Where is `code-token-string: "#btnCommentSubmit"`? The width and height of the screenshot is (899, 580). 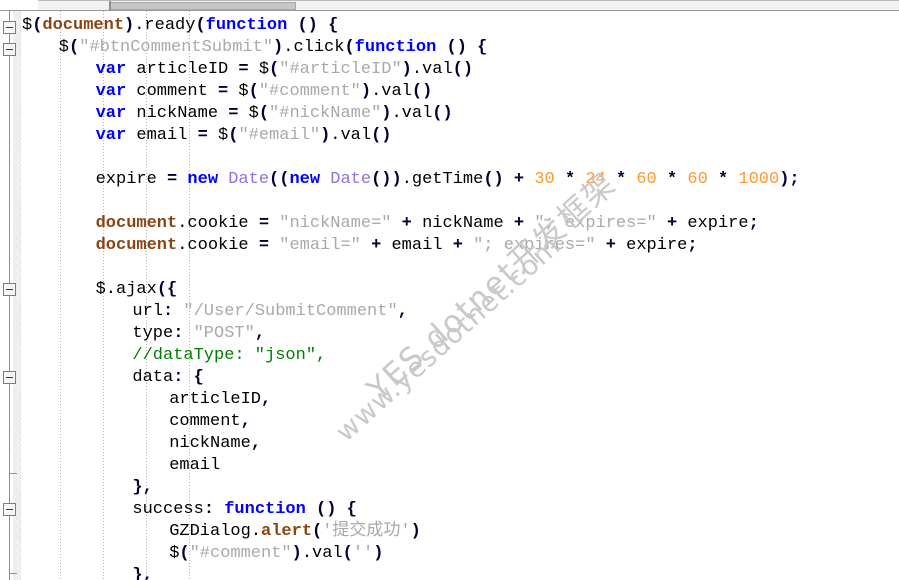
code-token-string: "#btnCommentSubmit" is located at coordinates (176, 47).